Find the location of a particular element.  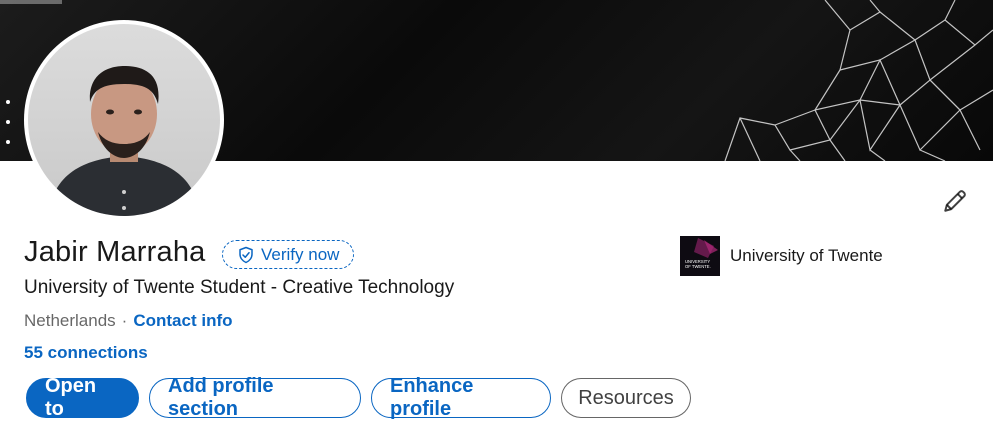

logo-text-line2: OF TWENTE. is located at coordinates (698, 266).